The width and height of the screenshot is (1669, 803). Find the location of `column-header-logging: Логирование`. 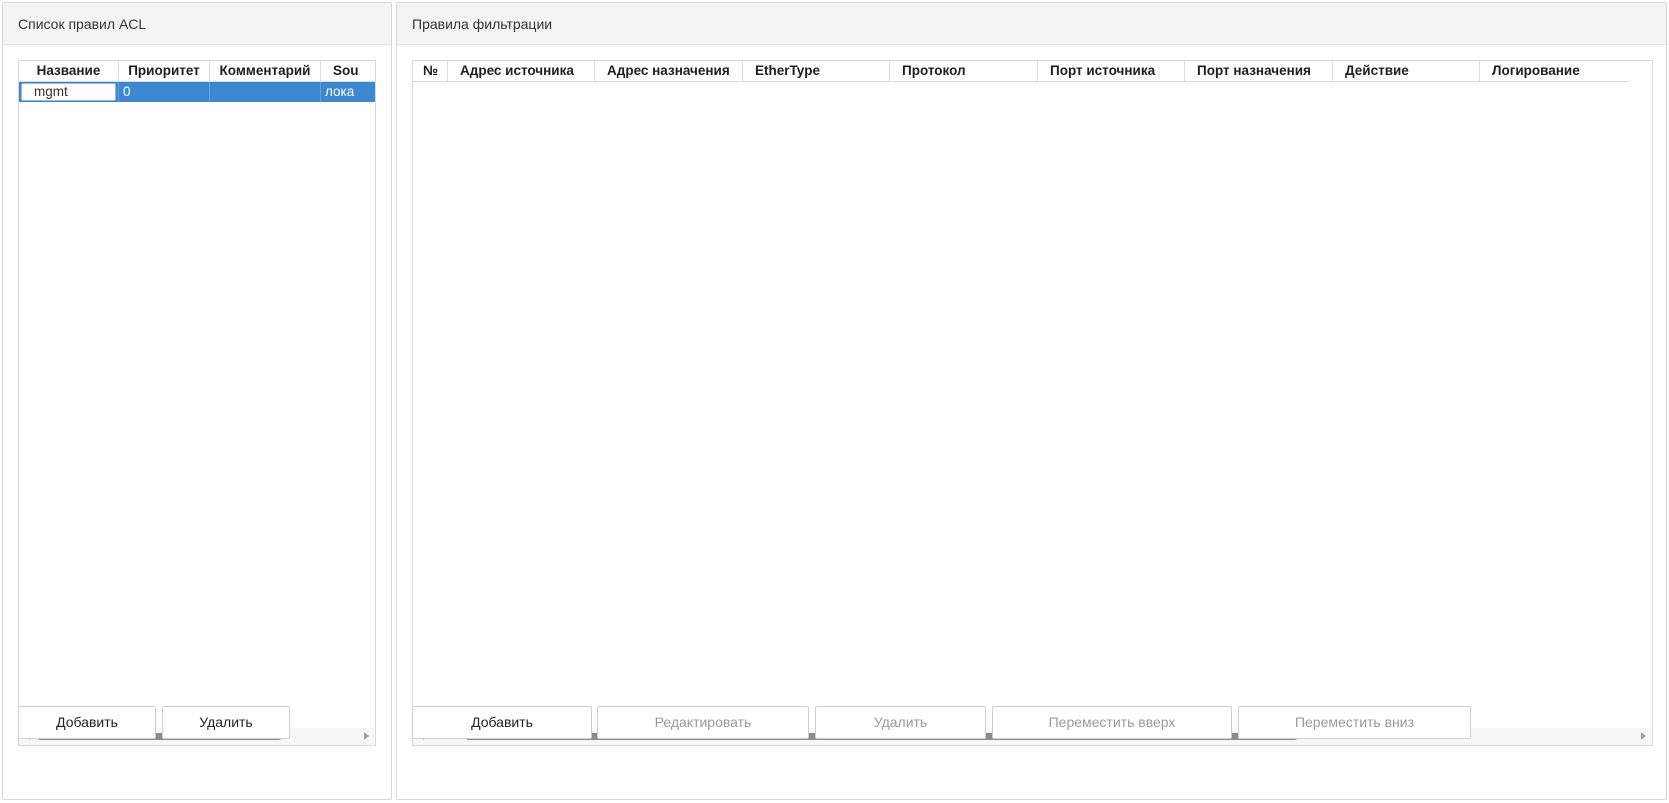

column-header-logging: Логирование is located at coordinates (1554, 71).